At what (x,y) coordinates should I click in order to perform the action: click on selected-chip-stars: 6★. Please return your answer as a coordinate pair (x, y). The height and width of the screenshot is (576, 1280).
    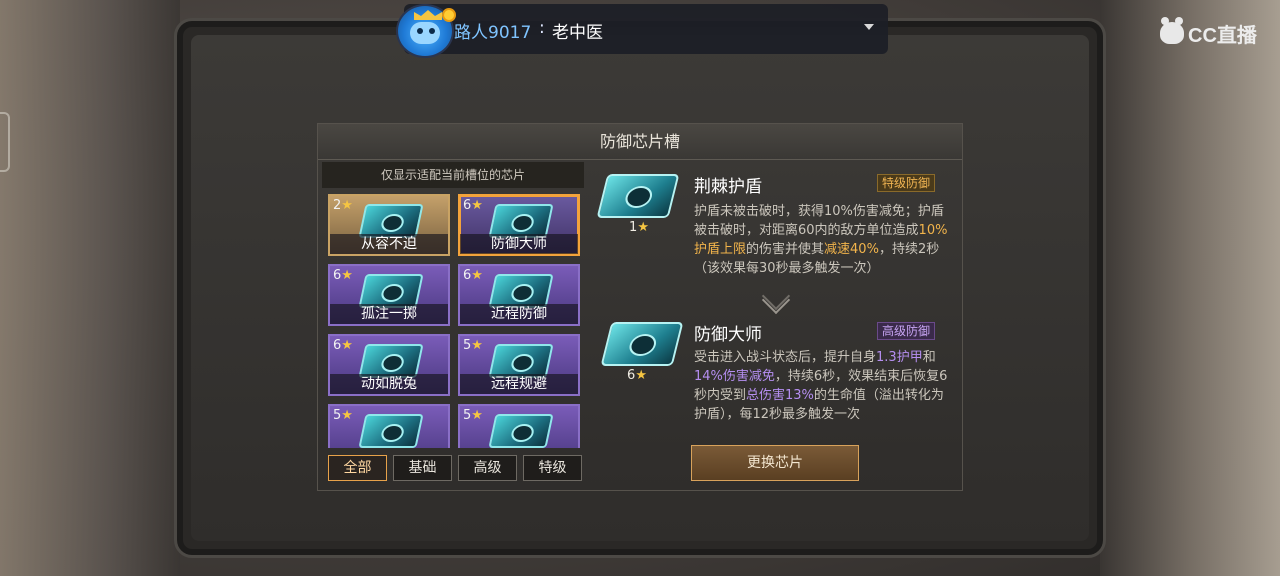
    Looking at the image, I should click on (637, 375).